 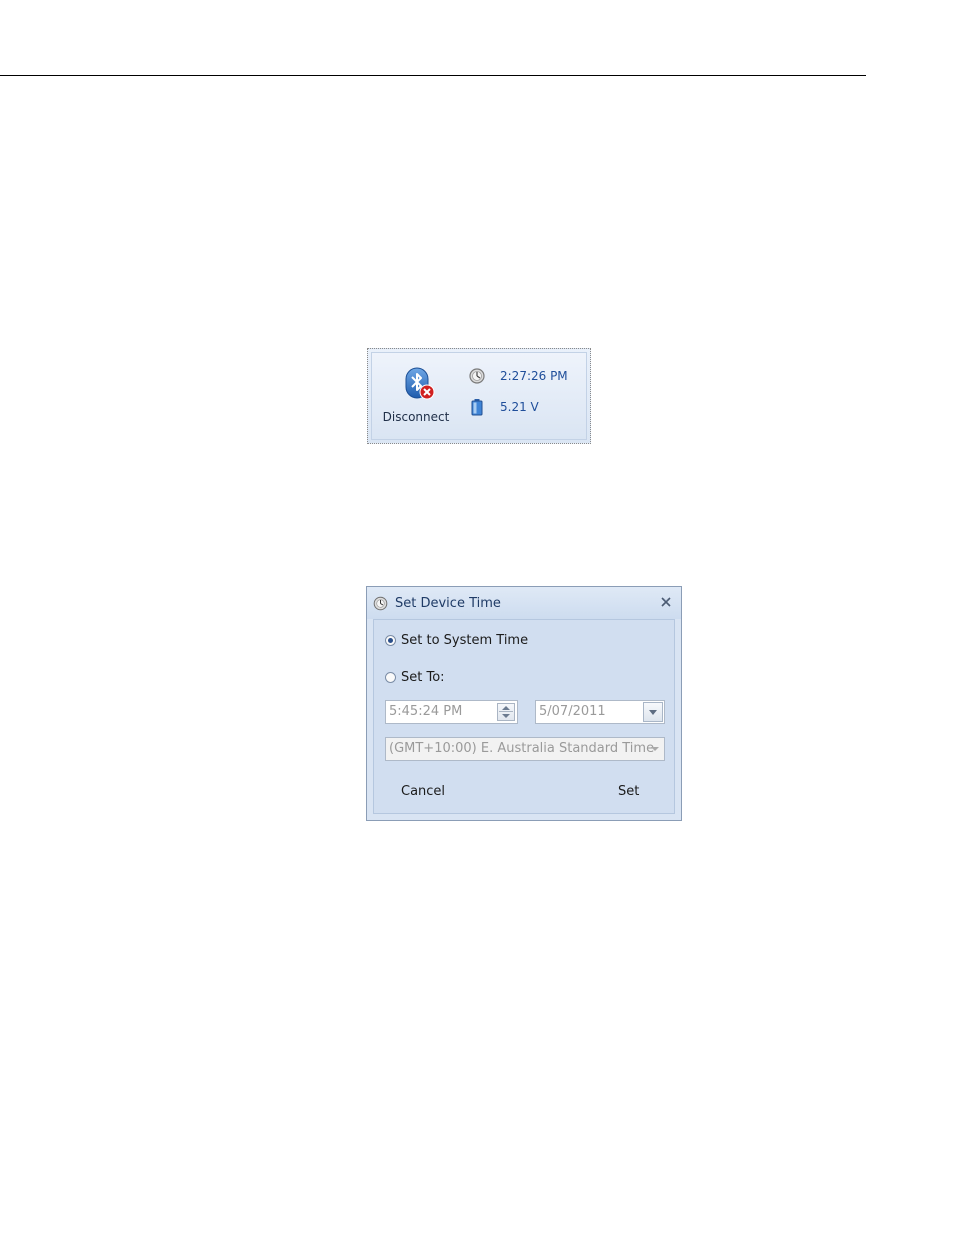 What do you see at coordinates (477, 407) in the screenshot?
I see `battery-icon` at bounding box center [477, 407].